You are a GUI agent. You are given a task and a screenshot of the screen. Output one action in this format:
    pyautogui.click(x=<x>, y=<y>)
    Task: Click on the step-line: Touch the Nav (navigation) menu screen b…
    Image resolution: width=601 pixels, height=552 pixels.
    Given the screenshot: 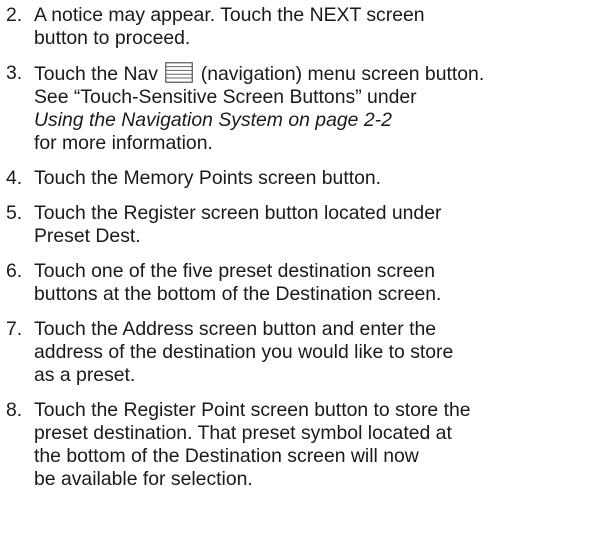 What is the action you would take?
    pyautogui.click(x=315, y=74)
    